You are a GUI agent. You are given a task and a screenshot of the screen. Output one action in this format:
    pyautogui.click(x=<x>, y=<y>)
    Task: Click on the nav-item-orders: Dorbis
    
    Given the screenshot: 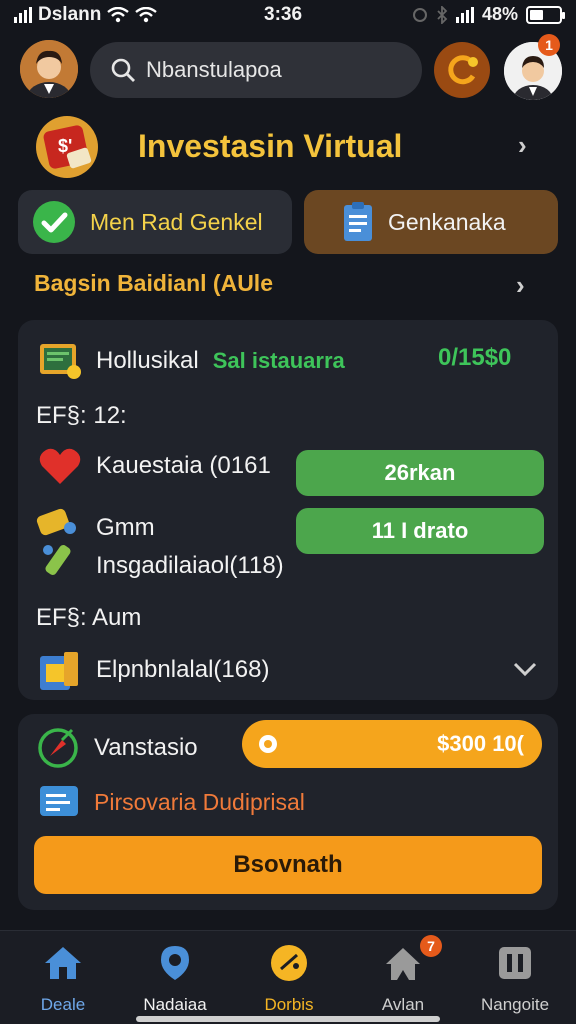 What is the action you would take?
    pyautogui.click(x=289, y=978)
    